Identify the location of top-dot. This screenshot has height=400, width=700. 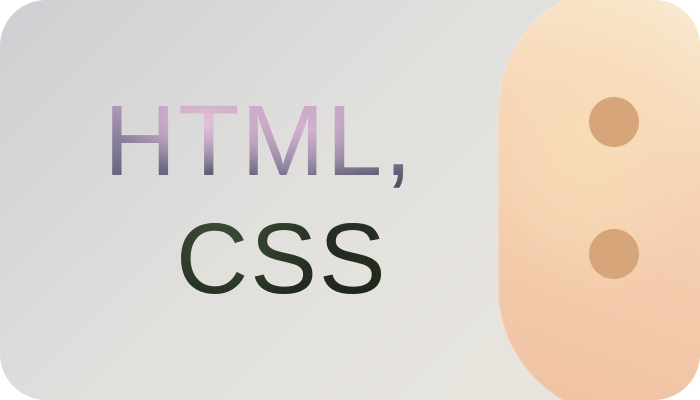
(614, 122).